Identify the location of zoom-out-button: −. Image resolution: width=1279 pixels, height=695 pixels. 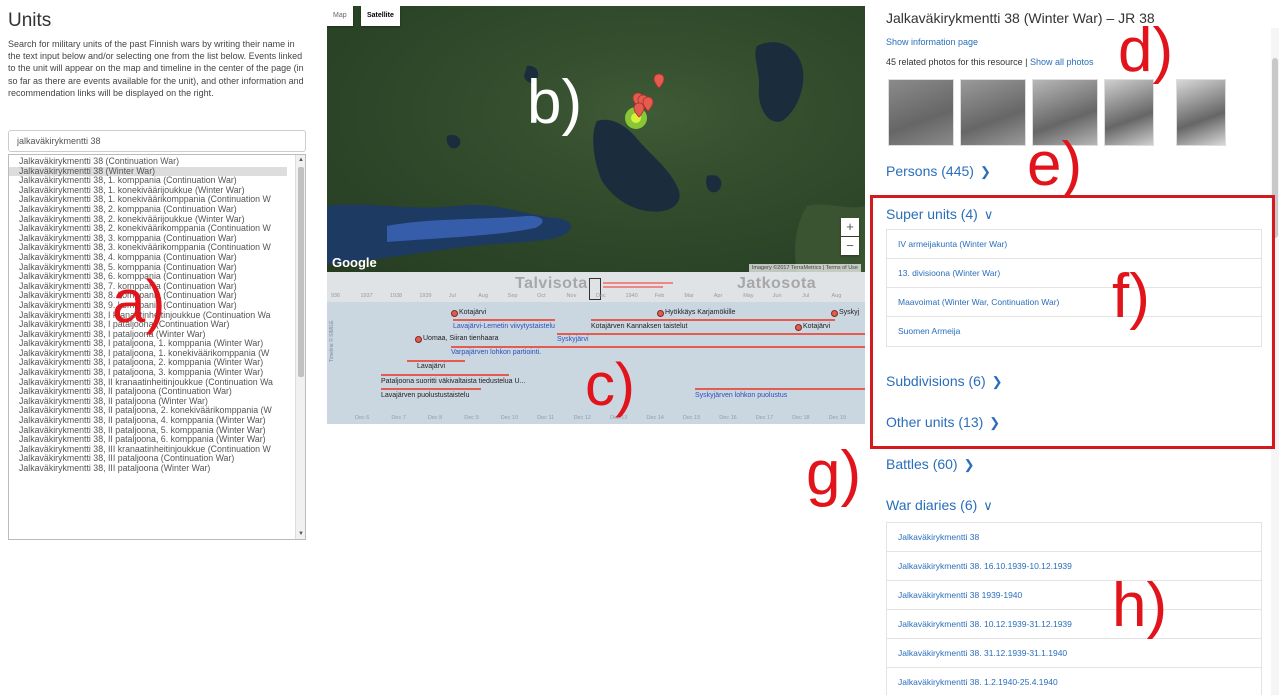
(850, 246).